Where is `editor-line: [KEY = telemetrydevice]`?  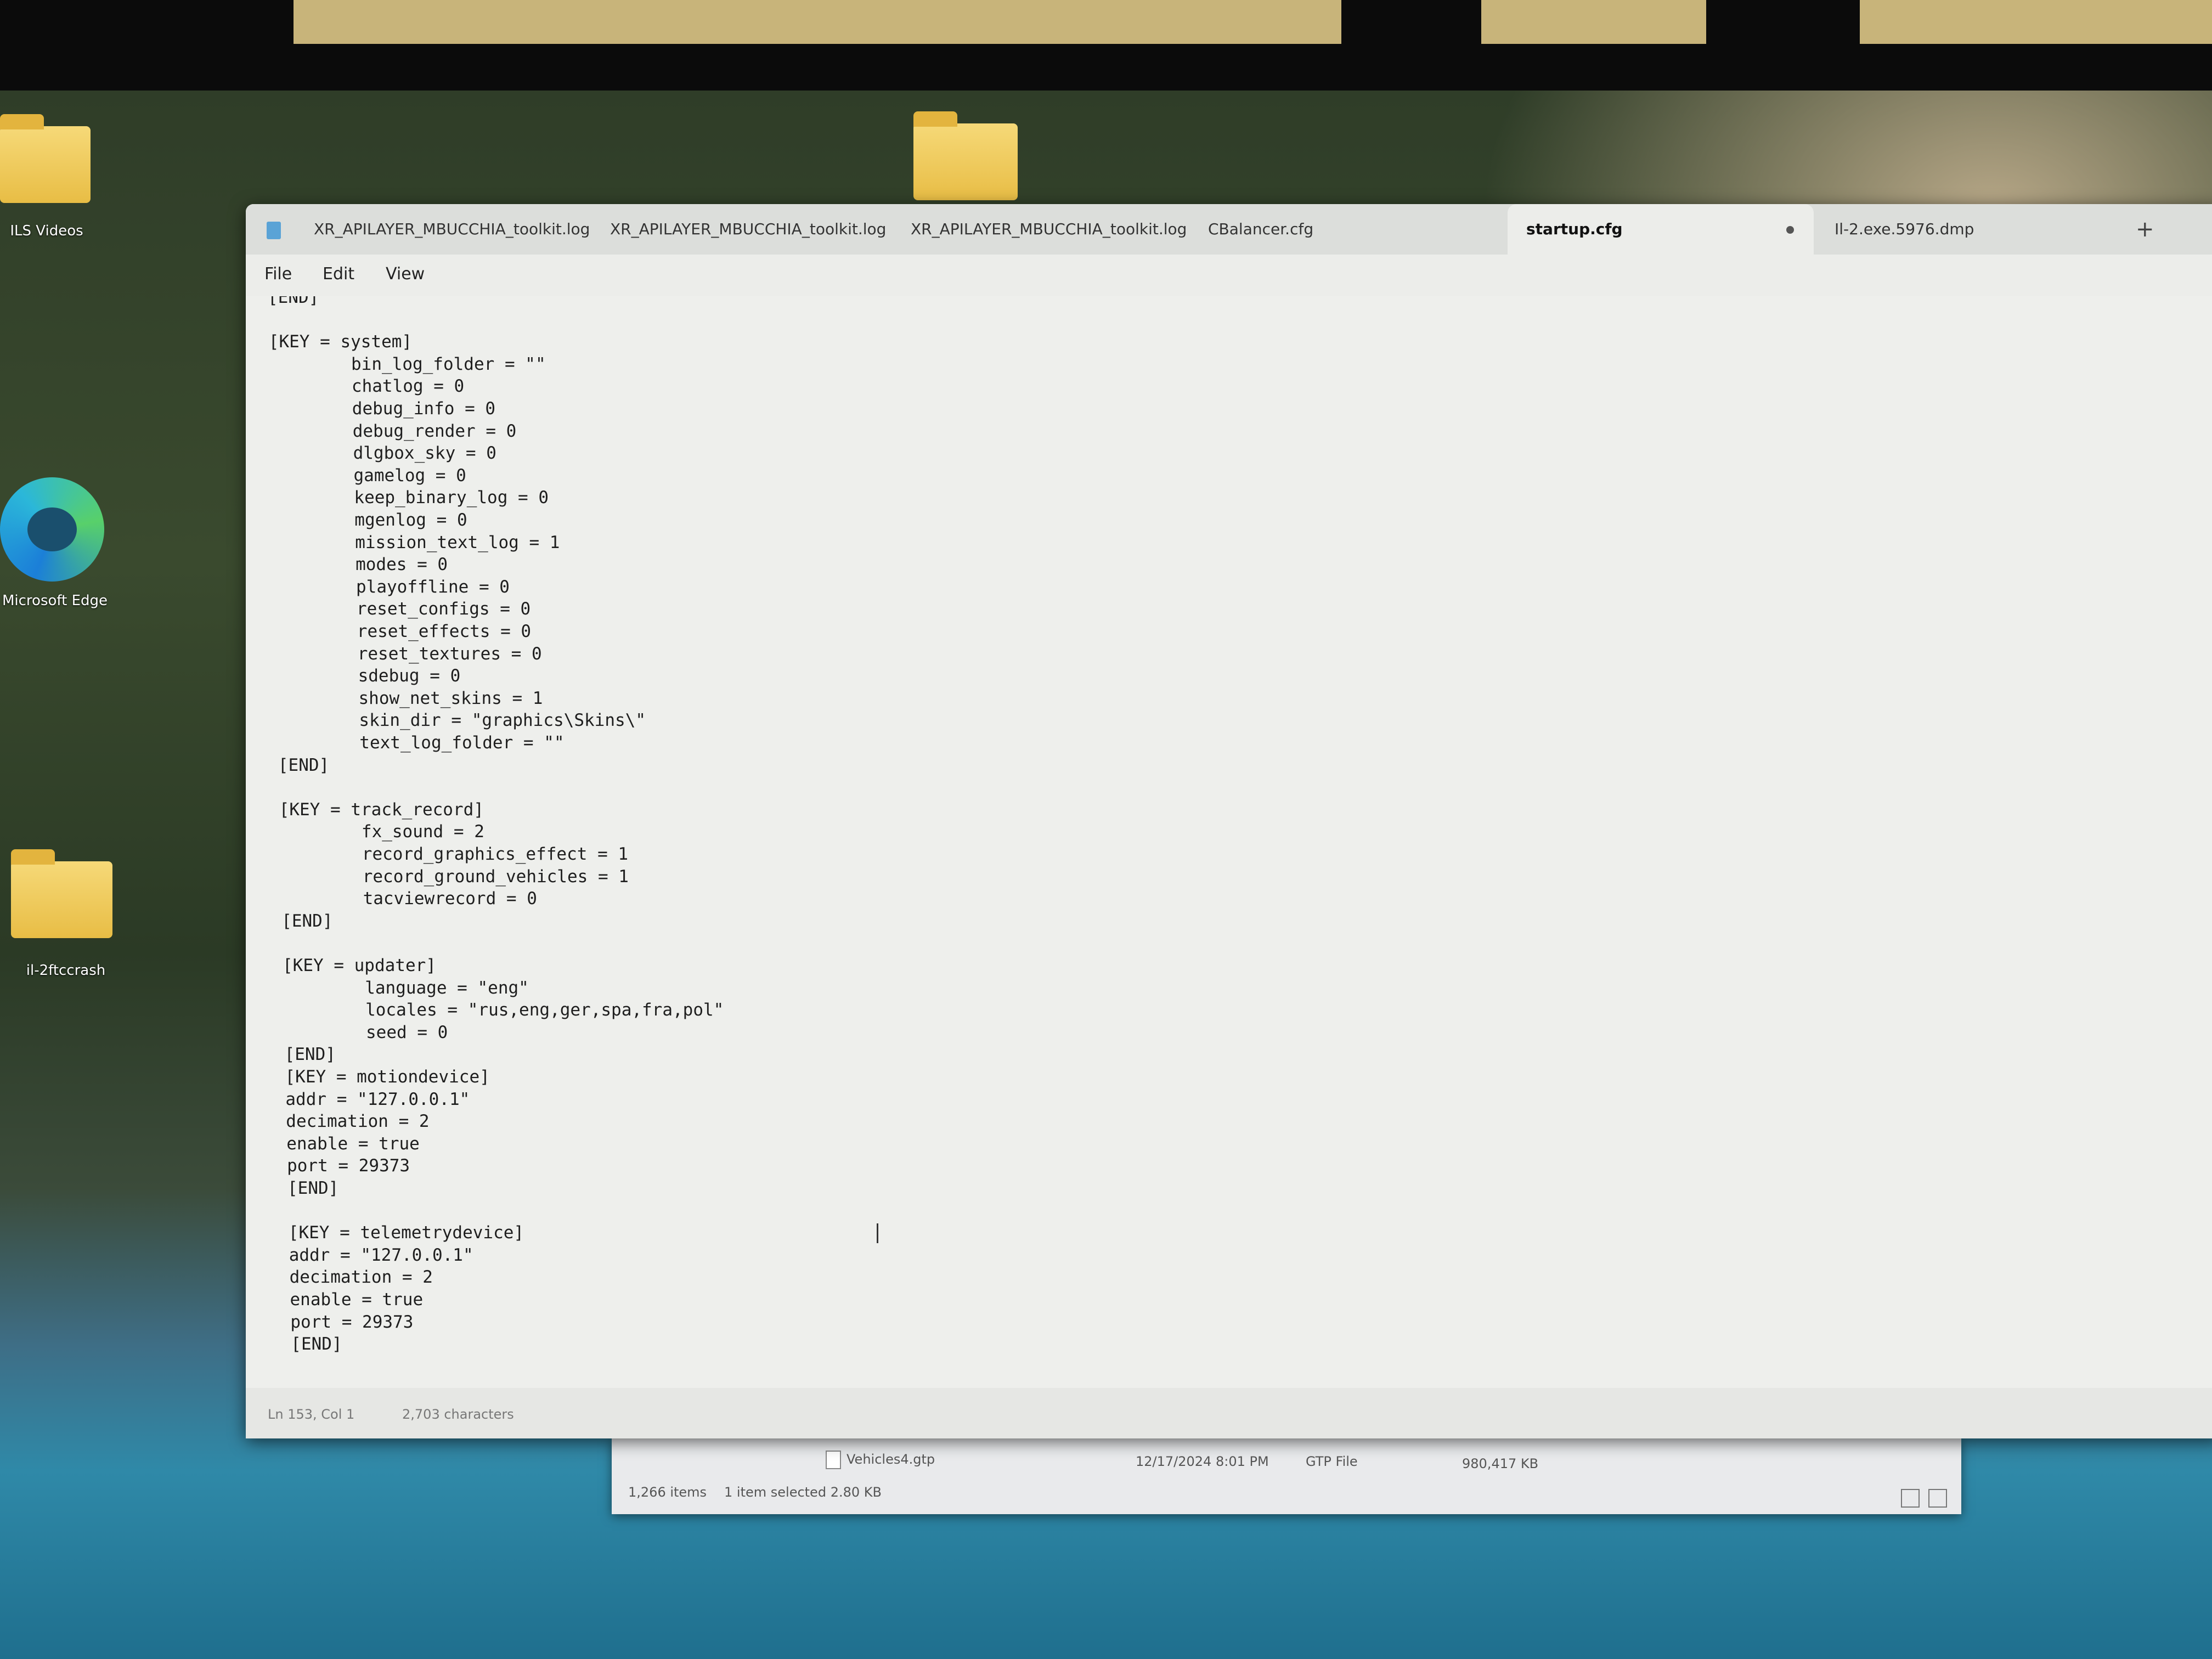
editor-line: [KEY = telemetrydevice] is located at coordinates (406, 1233).